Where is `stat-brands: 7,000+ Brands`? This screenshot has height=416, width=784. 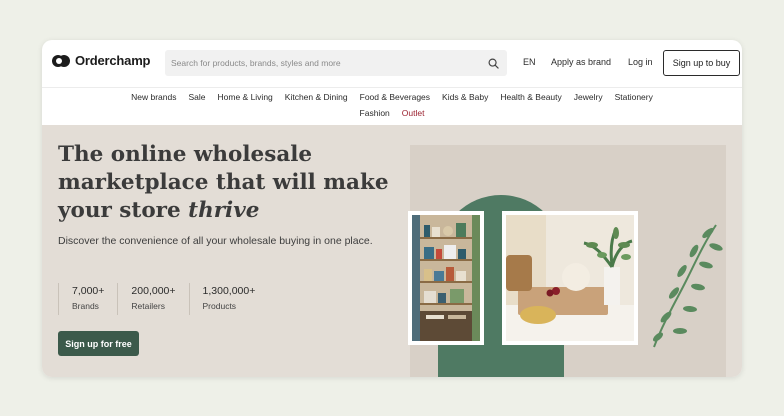
stat-brands: 7,000+ Brands is located at coordinates (87, 299).